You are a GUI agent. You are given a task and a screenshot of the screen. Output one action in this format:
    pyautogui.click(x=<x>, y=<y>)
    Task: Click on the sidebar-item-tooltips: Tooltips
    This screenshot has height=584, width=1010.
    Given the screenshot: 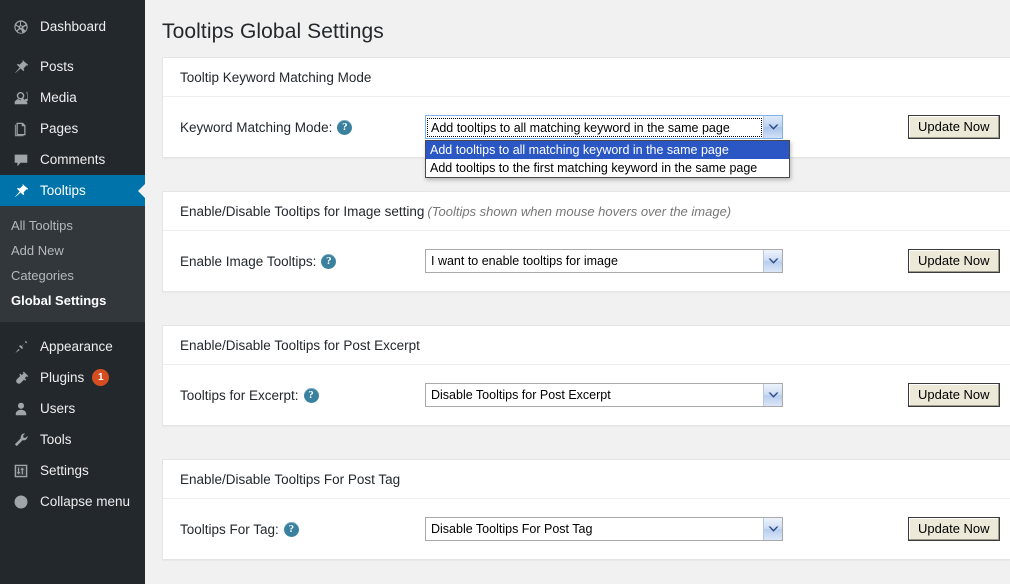 What is the action you would take?
    pyautogui.click(x=73, y=190)
    